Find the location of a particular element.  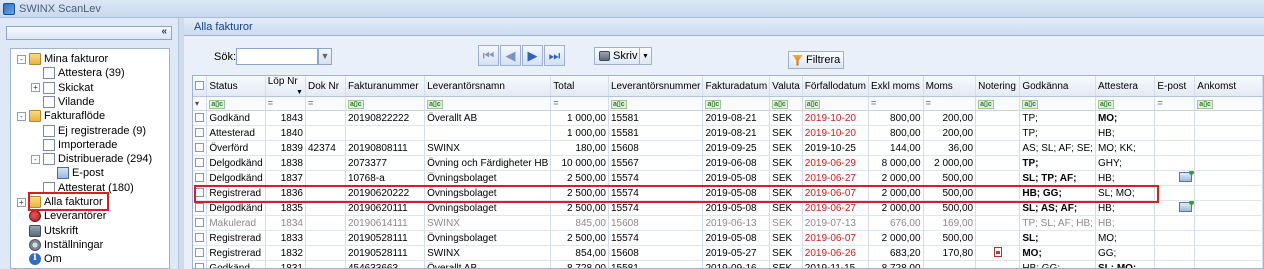

filter-button: Filtrera is located at coordinates (816, 60).